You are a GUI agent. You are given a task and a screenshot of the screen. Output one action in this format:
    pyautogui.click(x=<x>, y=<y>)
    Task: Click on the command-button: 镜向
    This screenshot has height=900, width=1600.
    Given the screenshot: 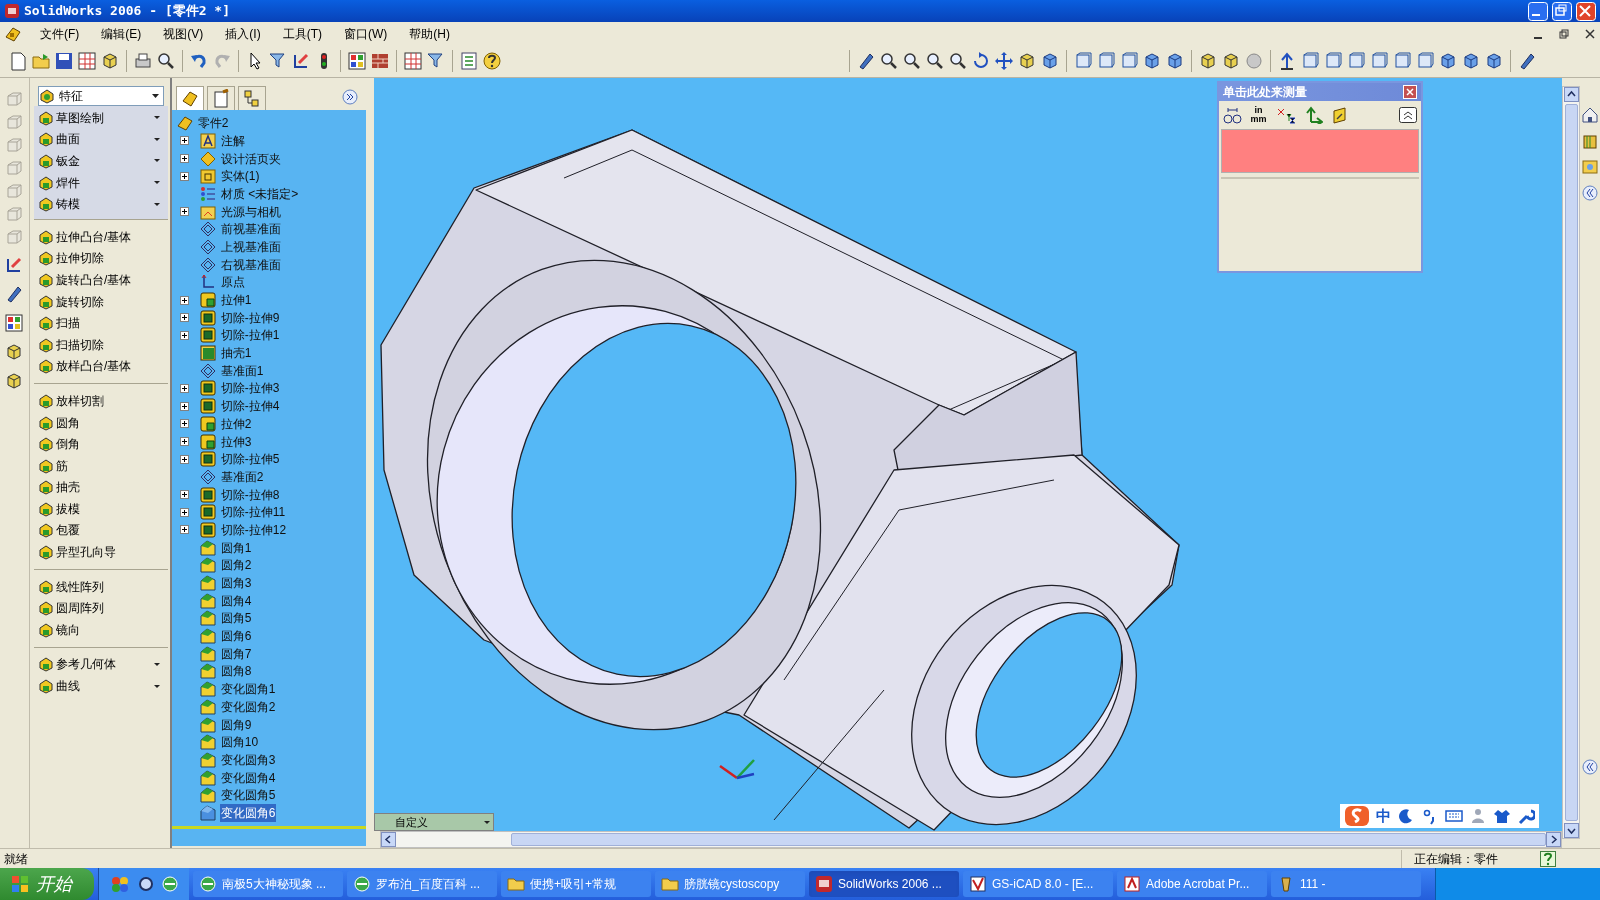 What is the action you would take?
    pyautogui.click(x=98, y=630)
    